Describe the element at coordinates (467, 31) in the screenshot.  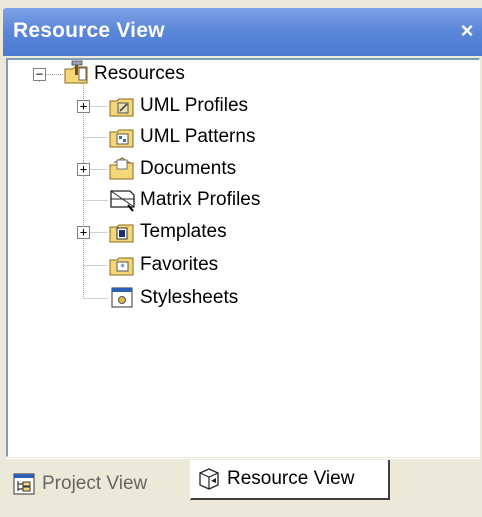
I see `close-icon: ×` at that location.